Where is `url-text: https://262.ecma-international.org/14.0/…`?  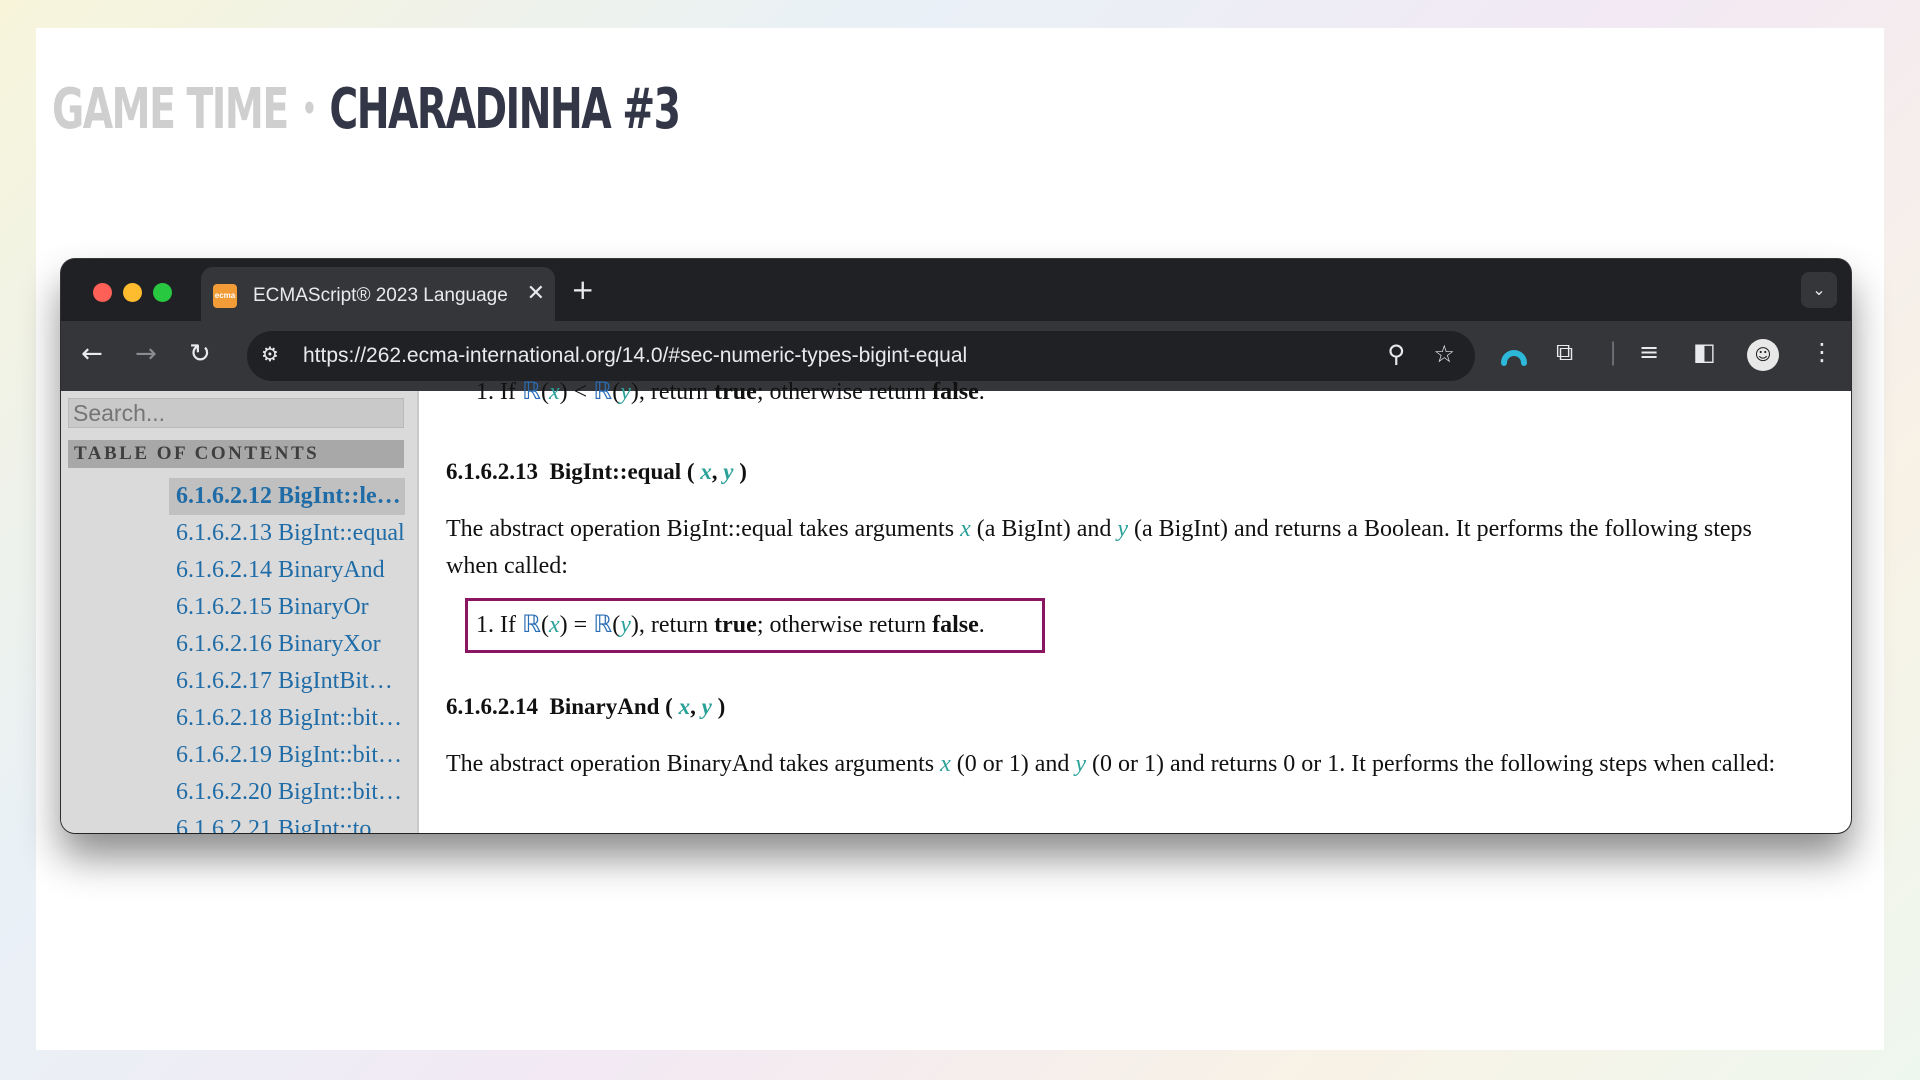
url-text: https://262.ecma-international.org/14.0/… is located at coordinates (635, 356).